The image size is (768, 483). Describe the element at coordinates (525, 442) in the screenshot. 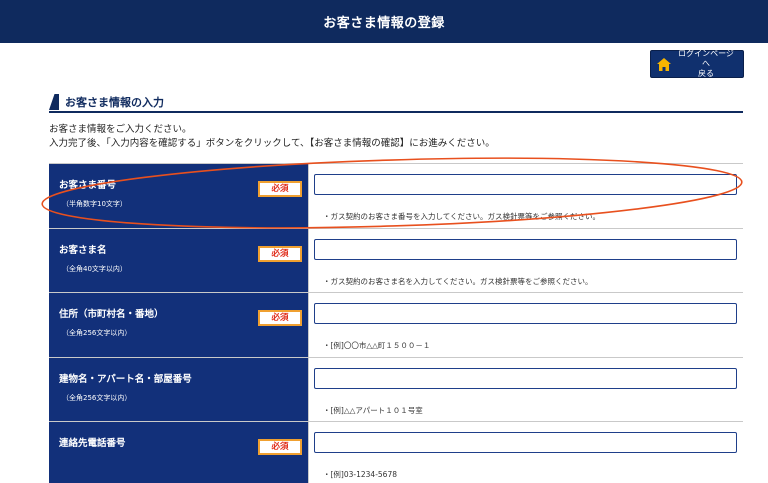

I see `phone-input` at that location.